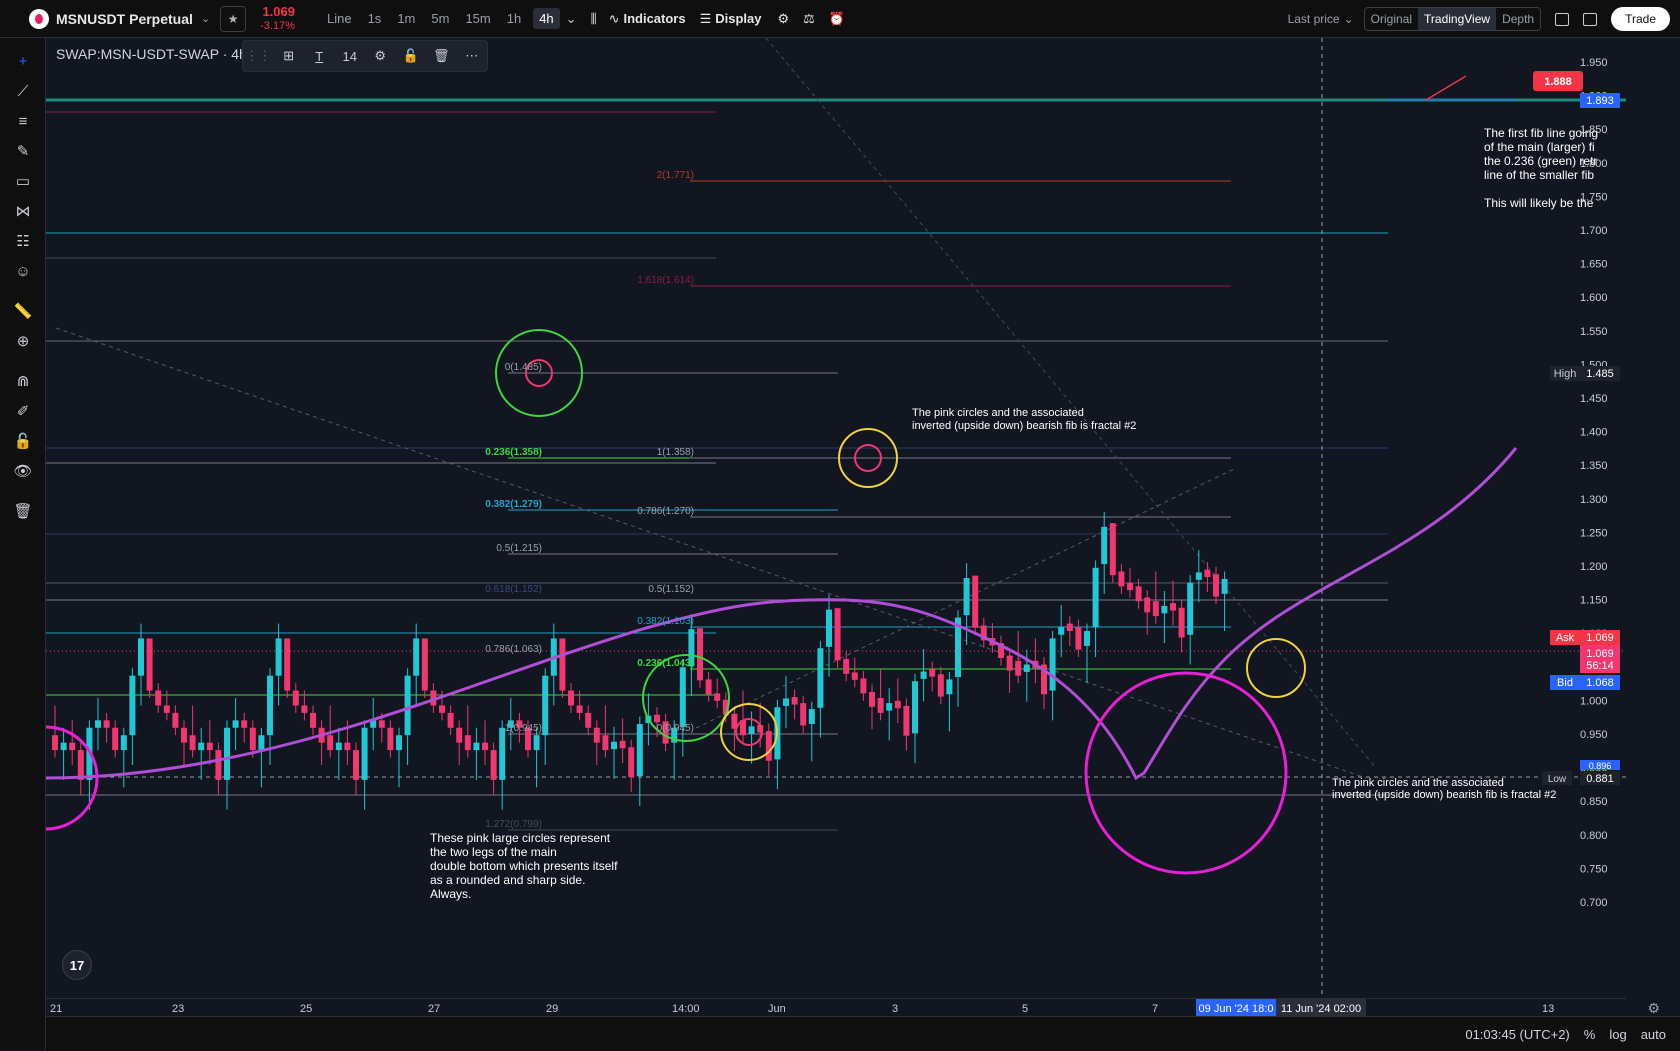  What do you see at coordinates (23, 121) in the screenshot?
I see `fib-lines-icon: ≡` at bounding box center [23, 121].